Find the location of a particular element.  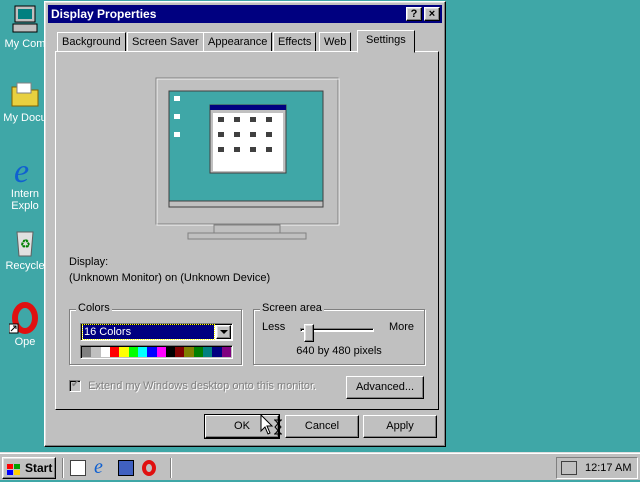

tab-effects: Effects is located at coordinates (295, 42).